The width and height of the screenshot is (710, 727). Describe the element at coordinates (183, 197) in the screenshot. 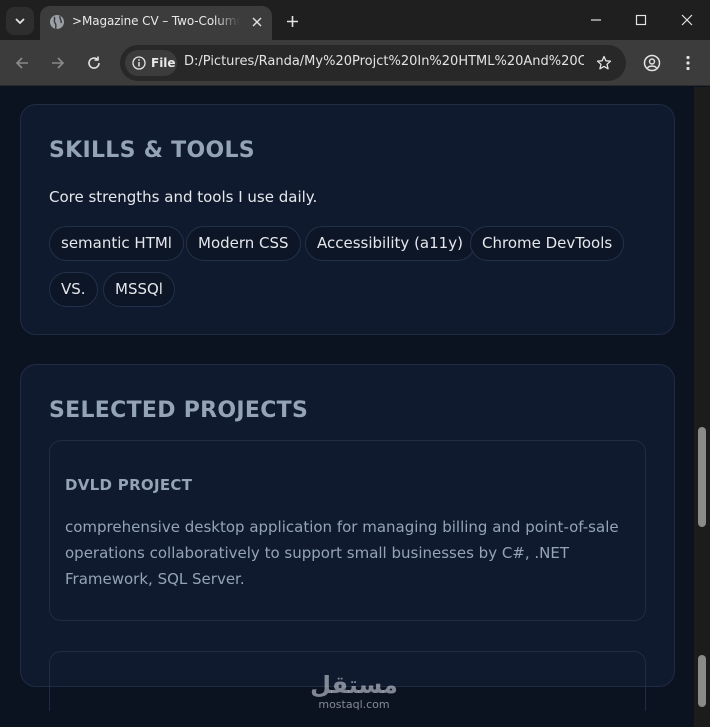

I see `skills-intro: Core strengths and tools I use daily.` at that location.